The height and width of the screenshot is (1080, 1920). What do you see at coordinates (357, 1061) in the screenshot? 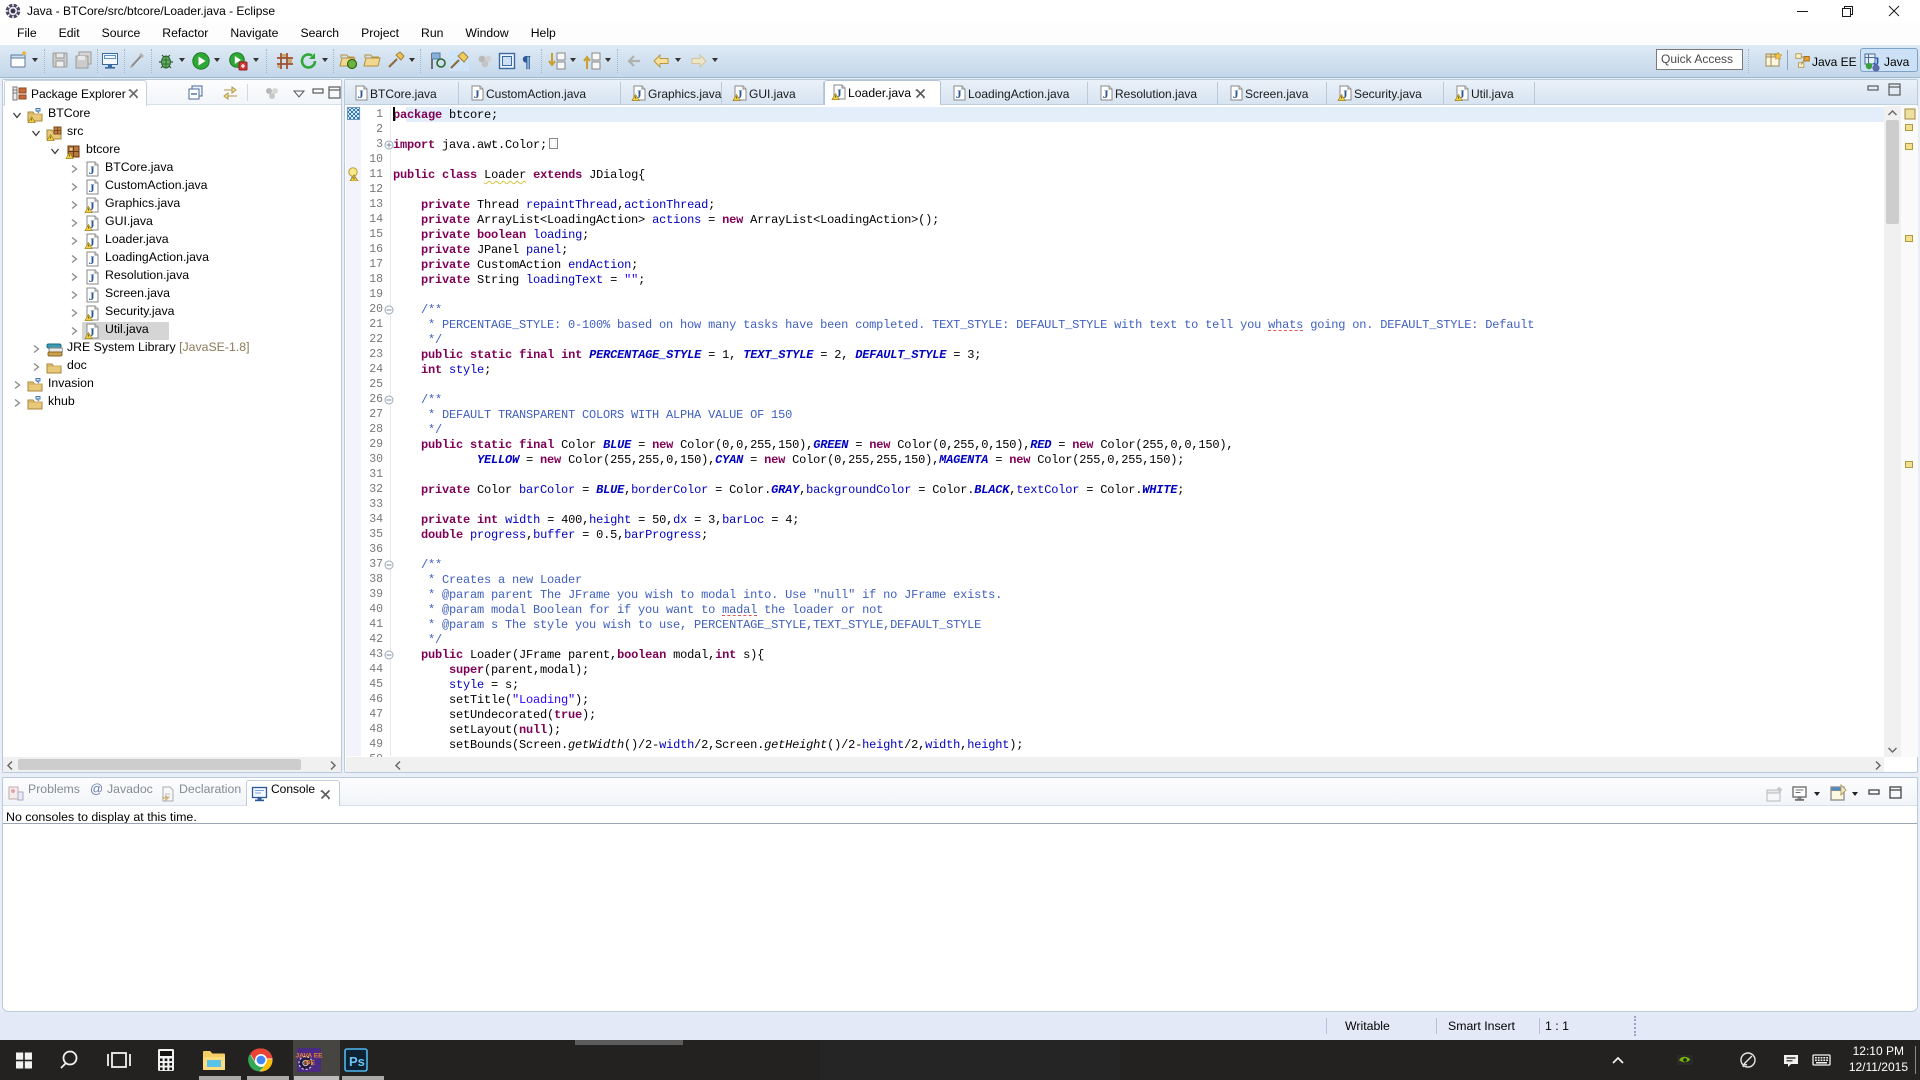
I see `svg-text: Ps` at bounding box center [357, 1061].